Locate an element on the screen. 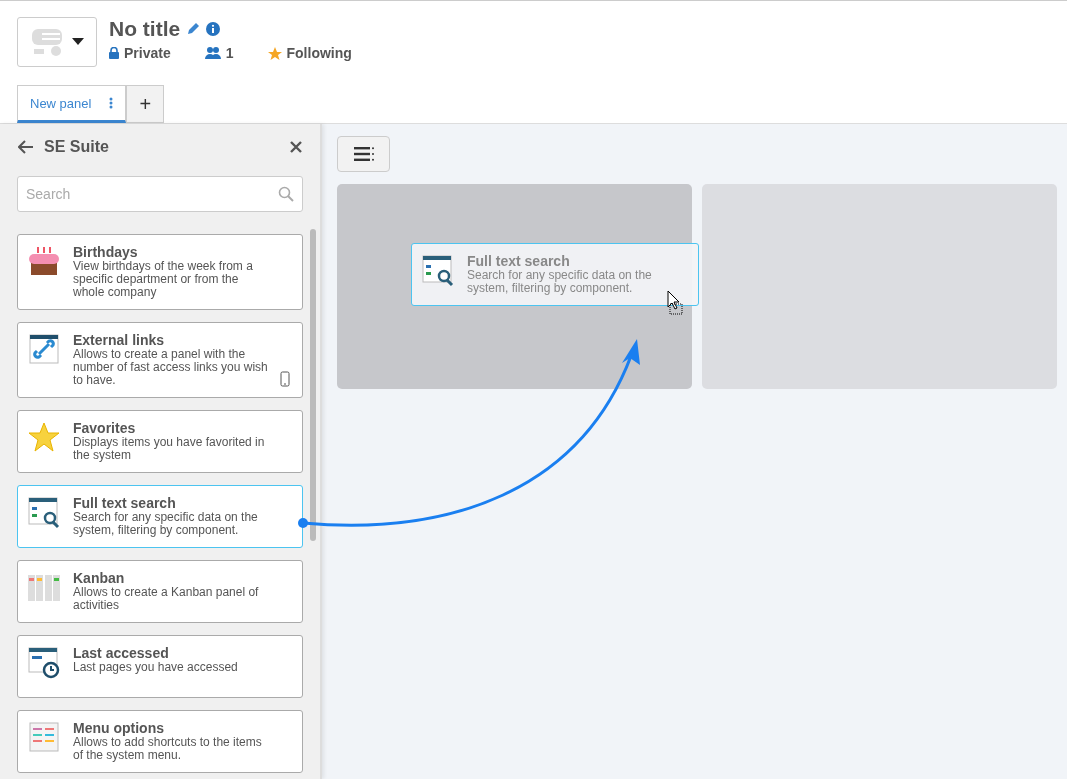  widget-card: Full text search Search for any specific data on the system, filtering by component. is located at coordinates (160, 516).